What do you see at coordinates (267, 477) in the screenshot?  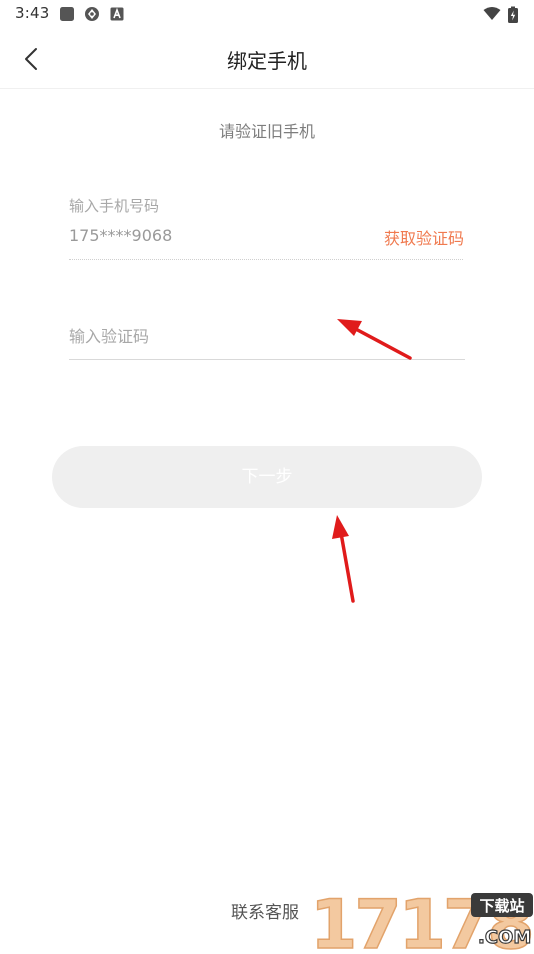 I see `next-step-button: 下一步` at bounding box center [267, 477].